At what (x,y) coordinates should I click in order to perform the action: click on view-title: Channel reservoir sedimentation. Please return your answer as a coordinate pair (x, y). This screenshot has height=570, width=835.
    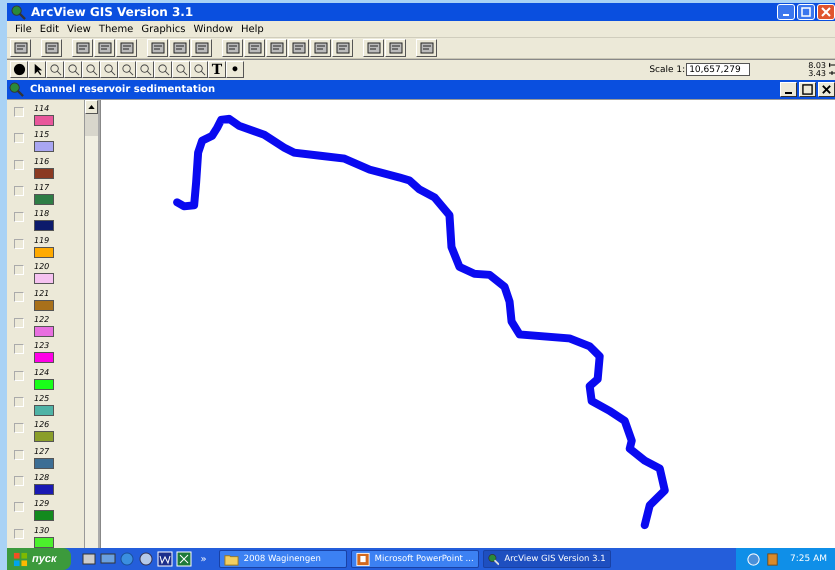
    Looking at the image, I should click on (123, 89).